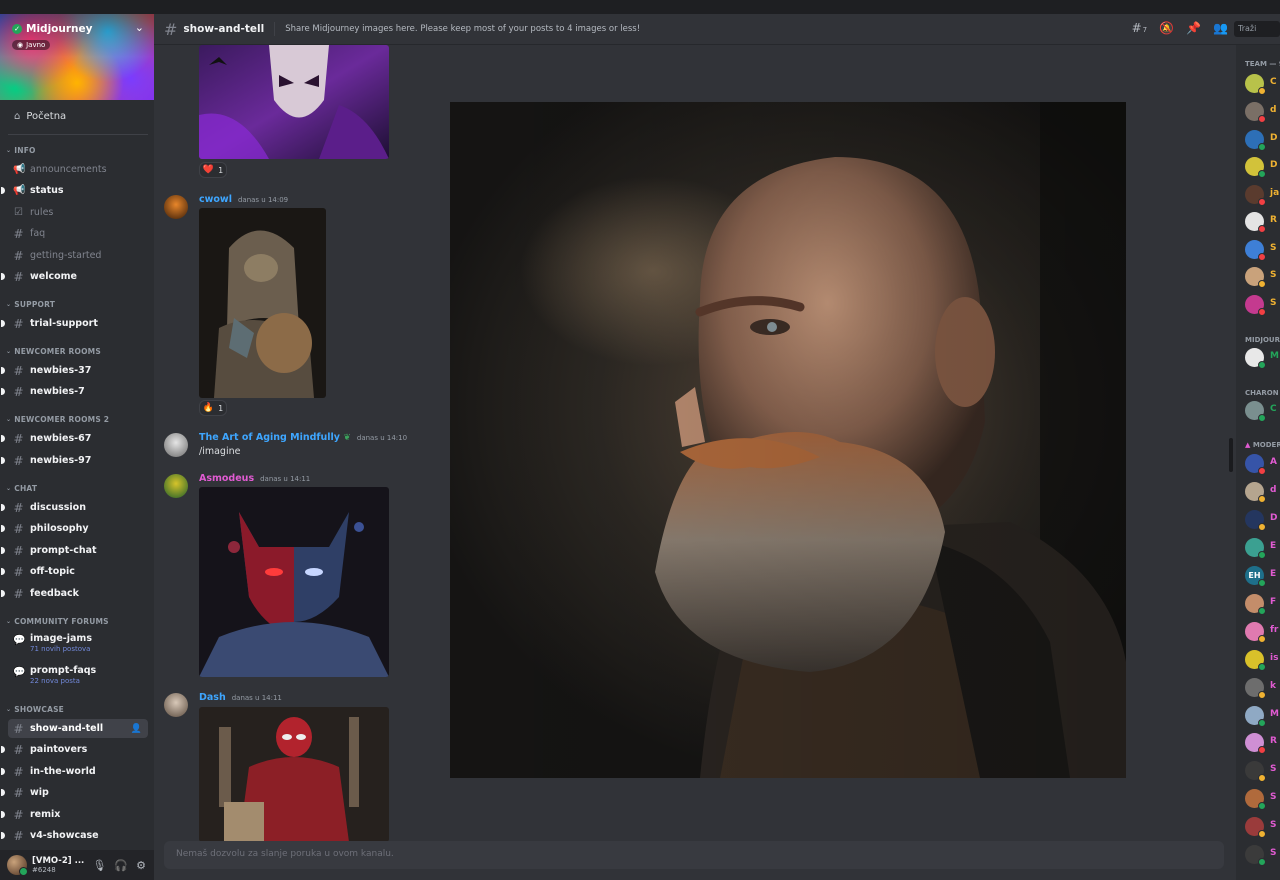  What do you see at coordinates (139, 27) in the screenshot?
I see `chevron-down-icon: ⌄` at bounding box center [139, 27].